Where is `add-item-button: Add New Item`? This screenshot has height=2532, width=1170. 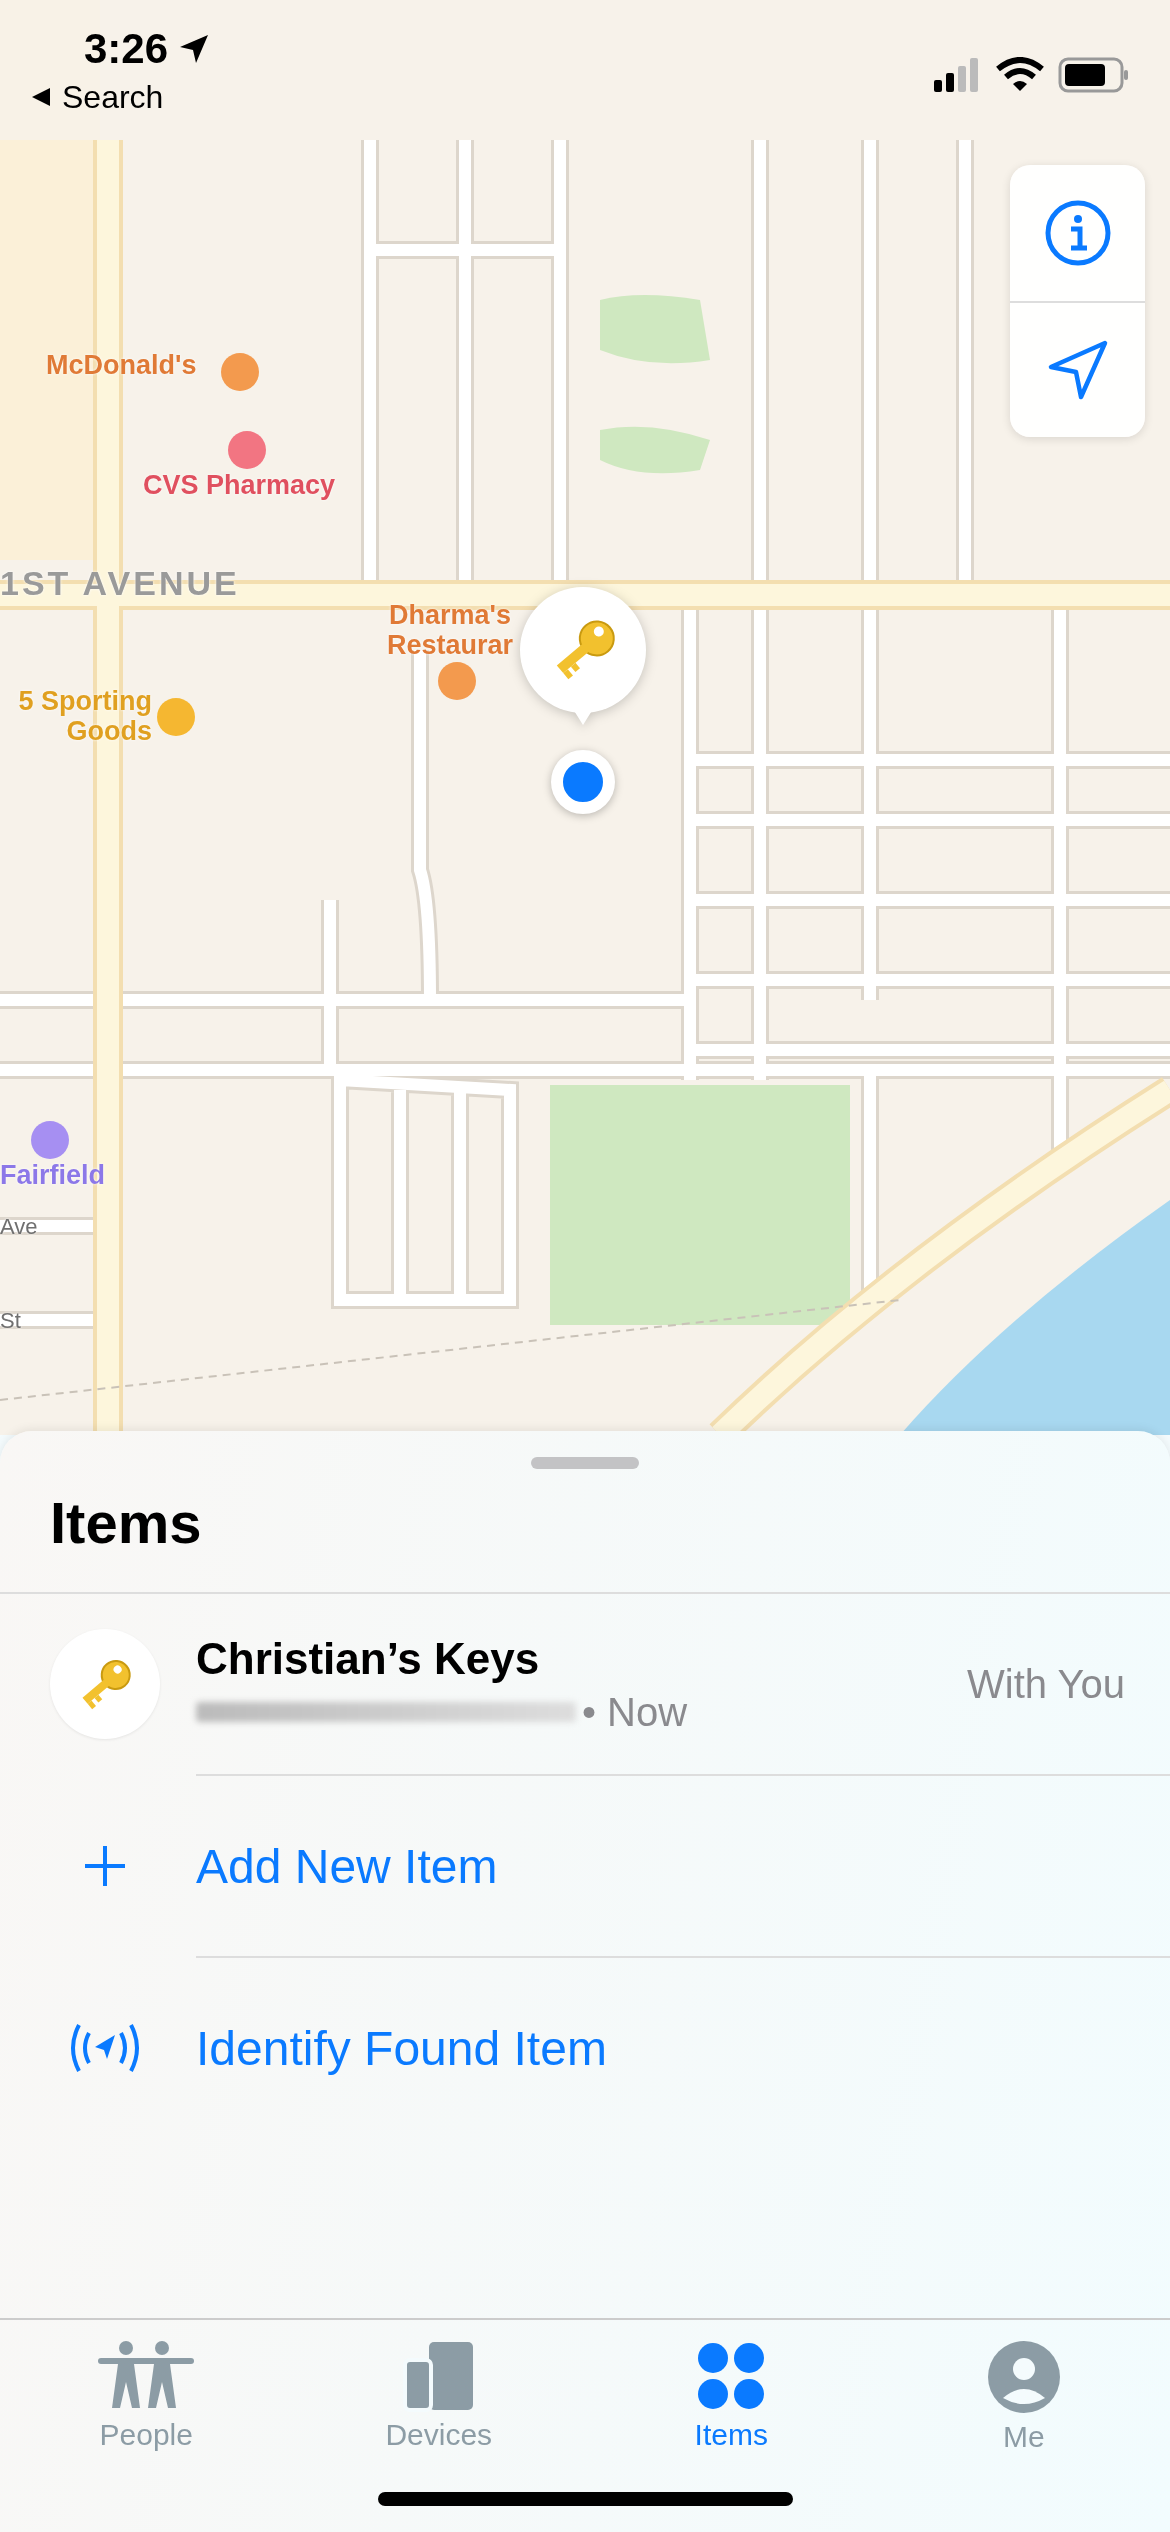 add-item-button: Add New Item is located at coordinates (683, 1865).